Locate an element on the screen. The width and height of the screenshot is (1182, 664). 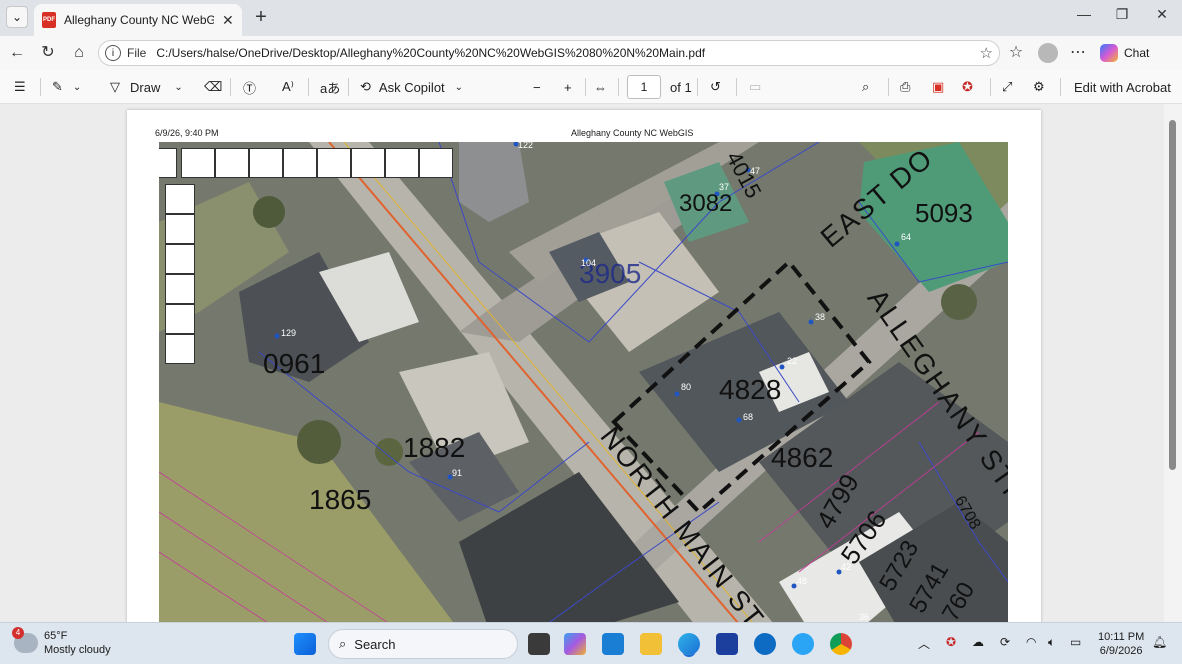
sync-icon: ⟳ is located at coordinates (1005, 642).